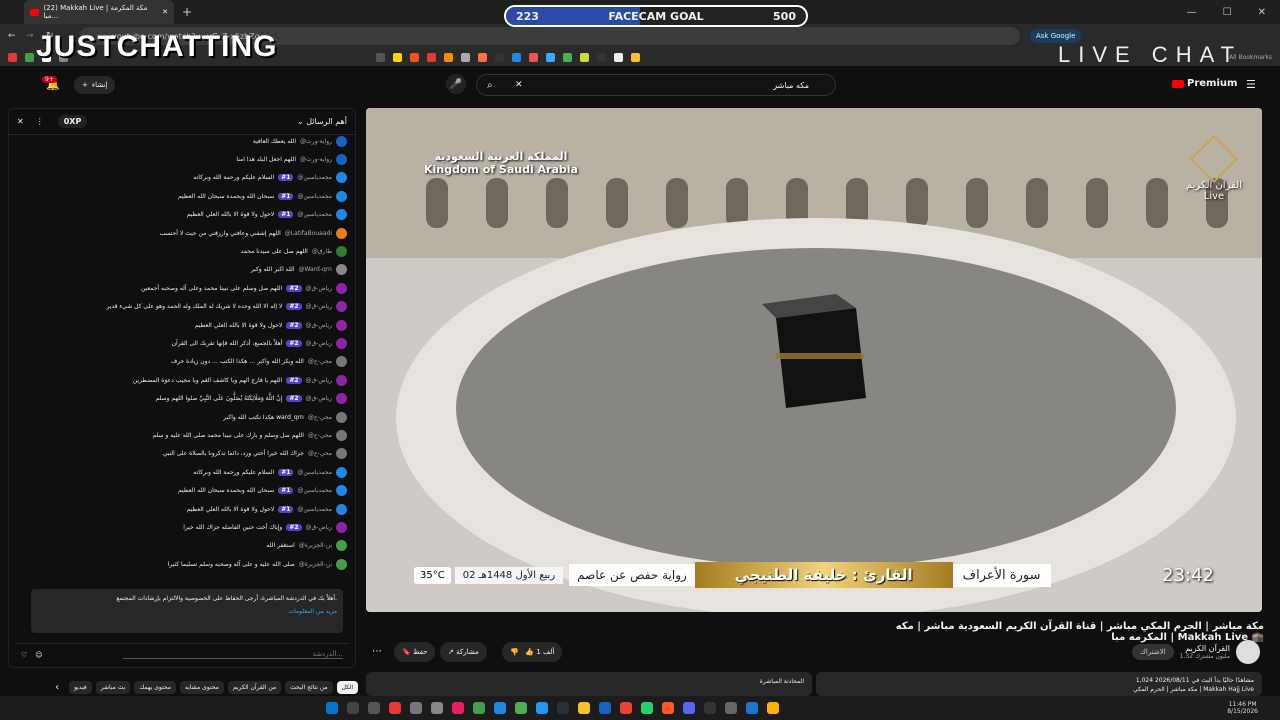 This screenshot has height=720, width=1280. What do you see at coordinates (322, 121) in the screenshot?
I see `chat-sort-dropdown: ⌄ أهم الرسائل` at bounding box center [322, 121].